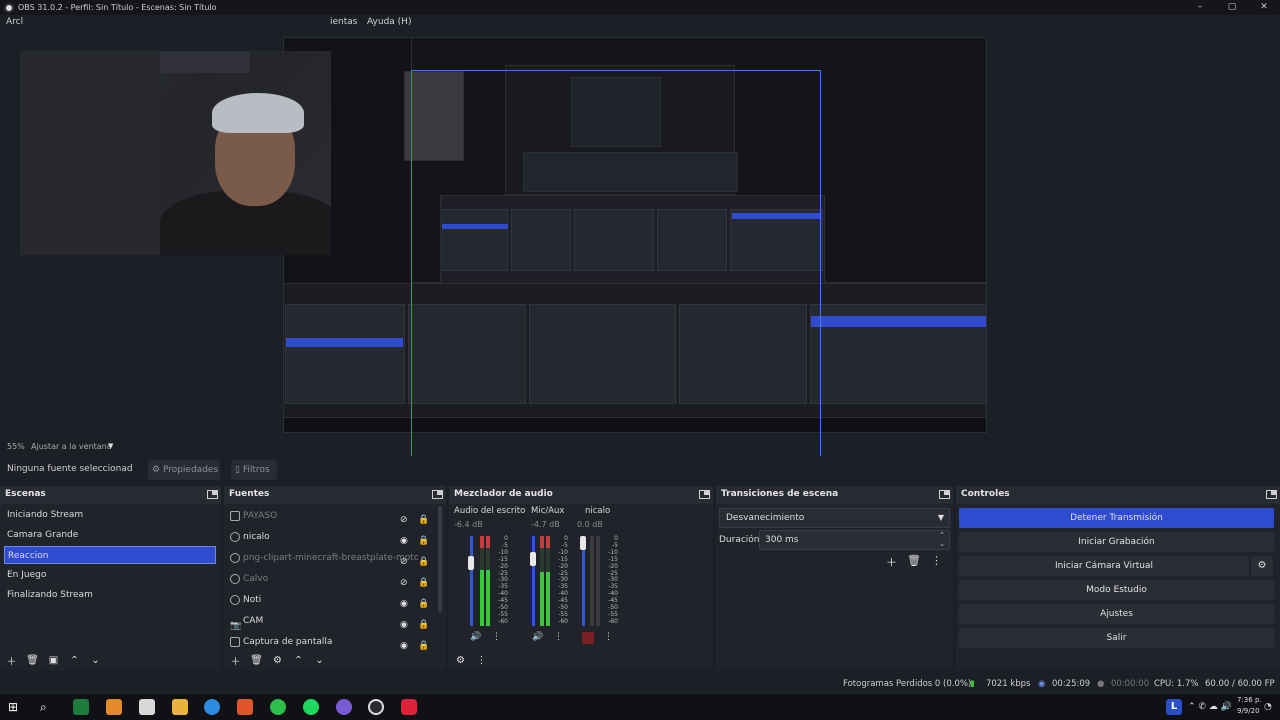  Describe the element at coordinates (1116, 614) in the screenshot. I see `settings-button: Ajustes` at that location.